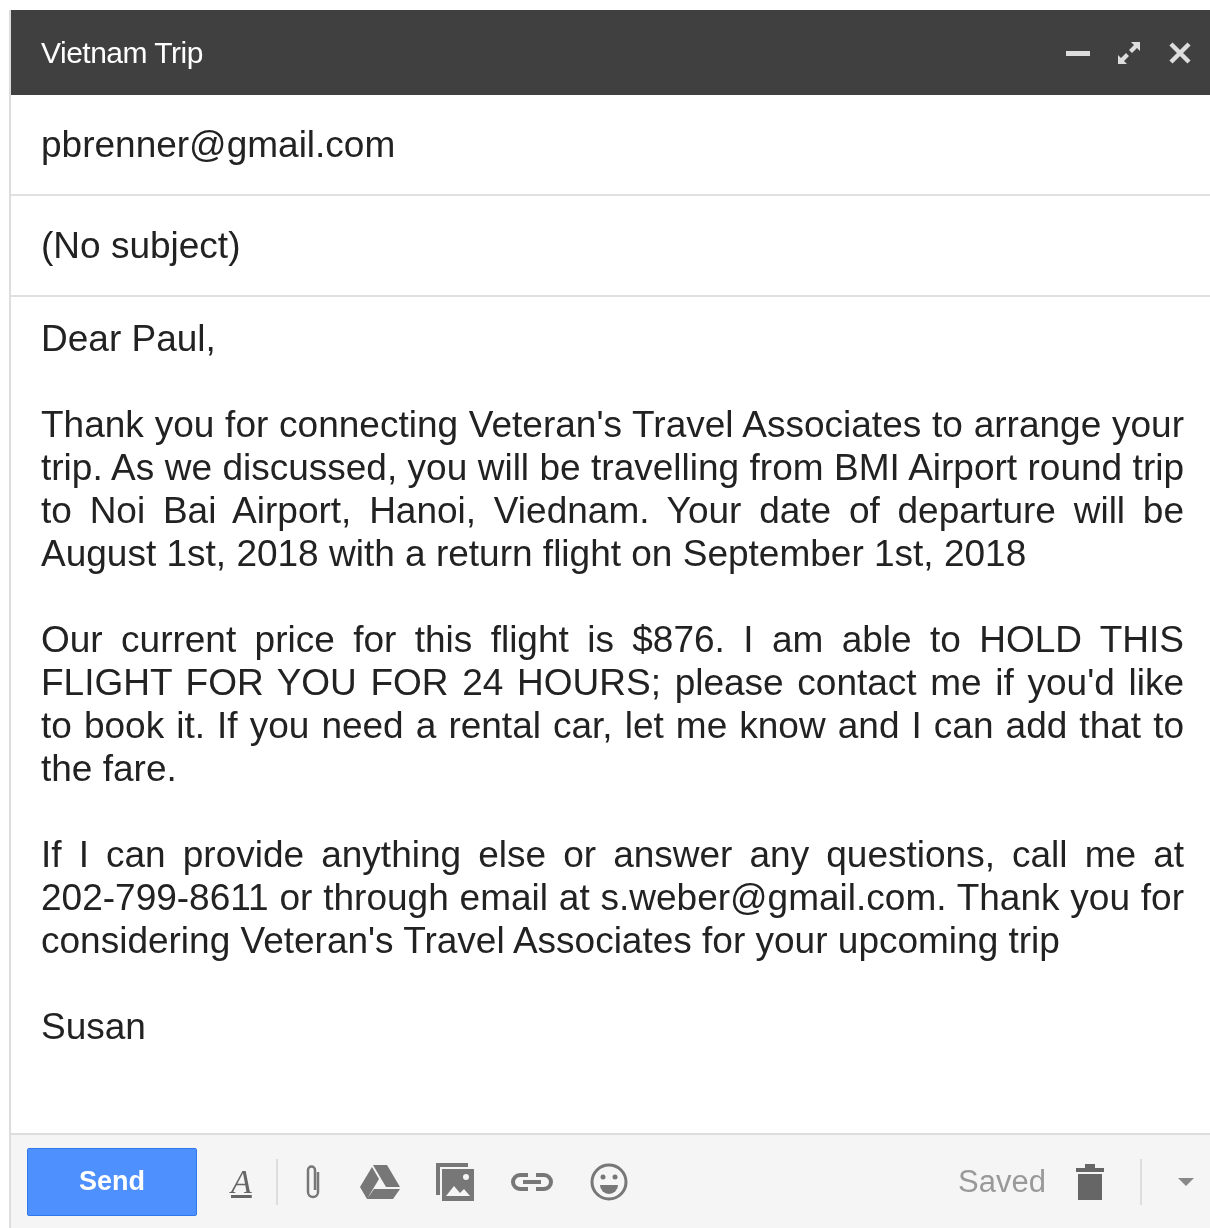 Image resolution: width=1210 pixels, height=1228 pixels. Describe the element at coordinates (531, 1181) in the screenshot. I see `link-icon` at that location.